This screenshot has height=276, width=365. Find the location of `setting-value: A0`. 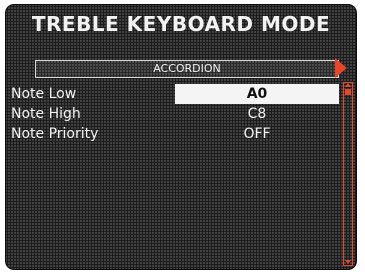

setting-value: A0 is located at coordinates (257, 94).